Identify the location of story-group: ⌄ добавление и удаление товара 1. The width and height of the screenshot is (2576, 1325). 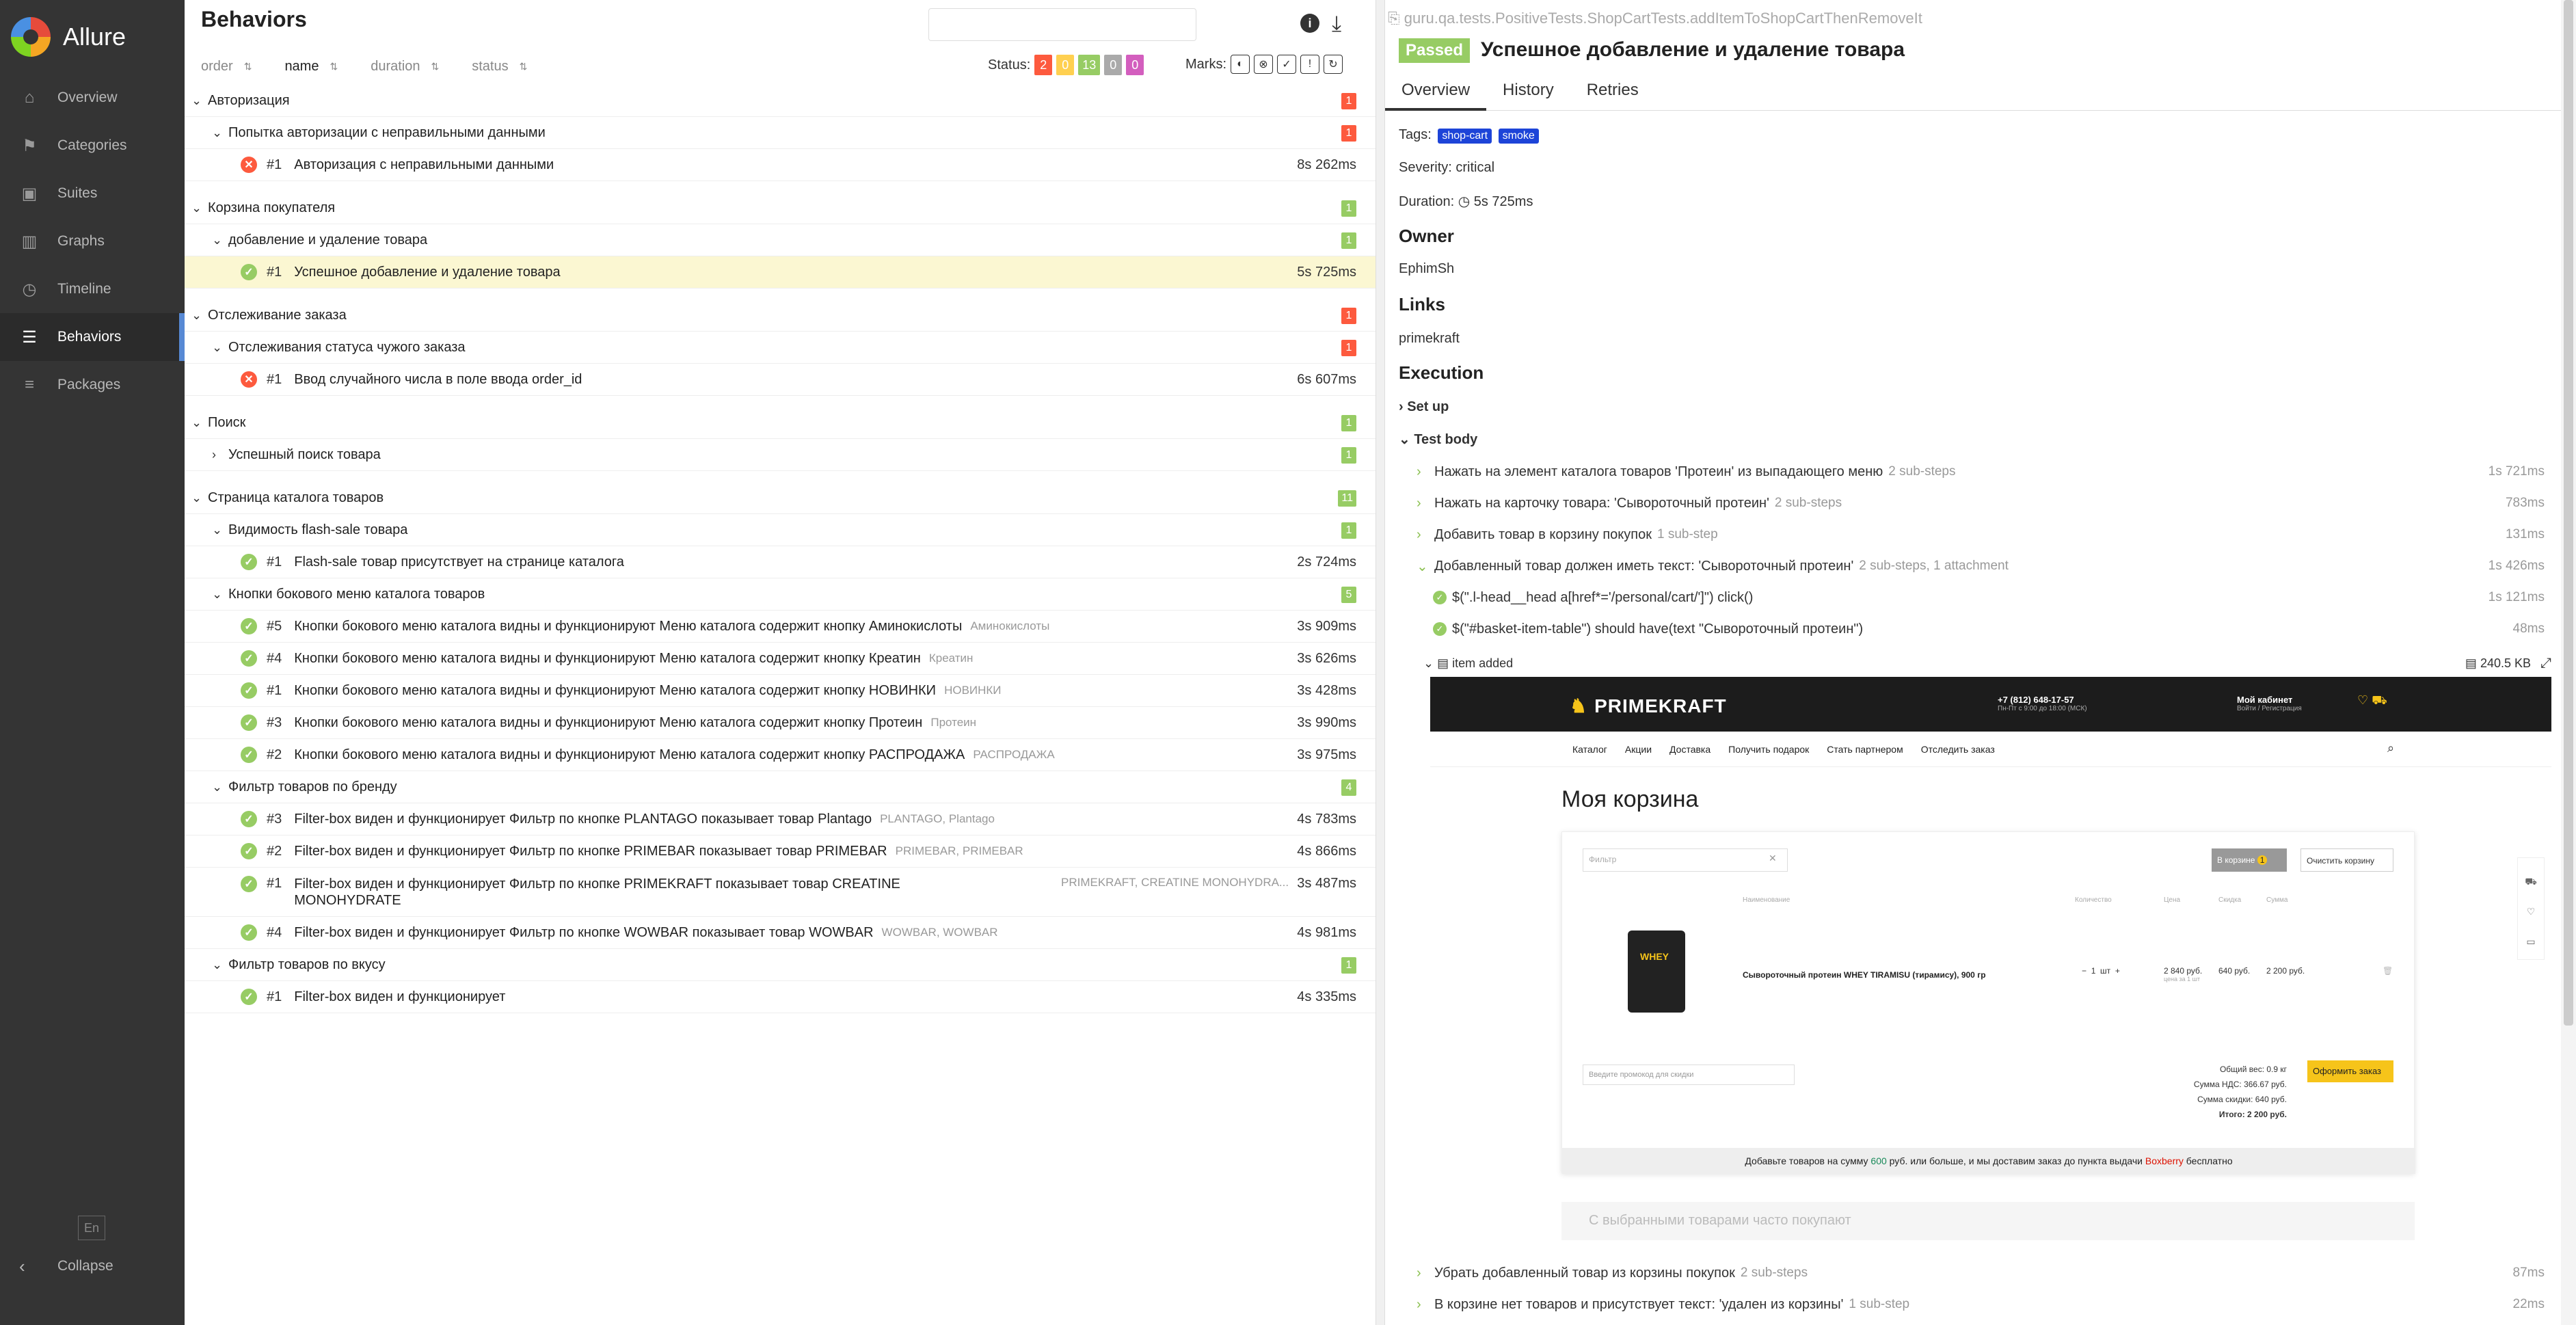
(780, 240).